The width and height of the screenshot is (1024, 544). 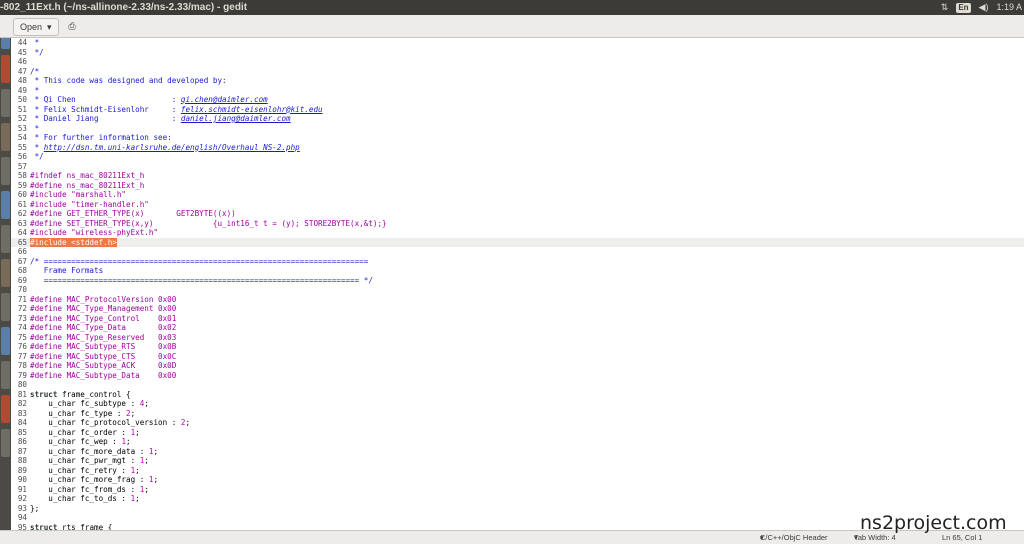 I want to click on open-button: Open ▾, so click(x=36, y=27).